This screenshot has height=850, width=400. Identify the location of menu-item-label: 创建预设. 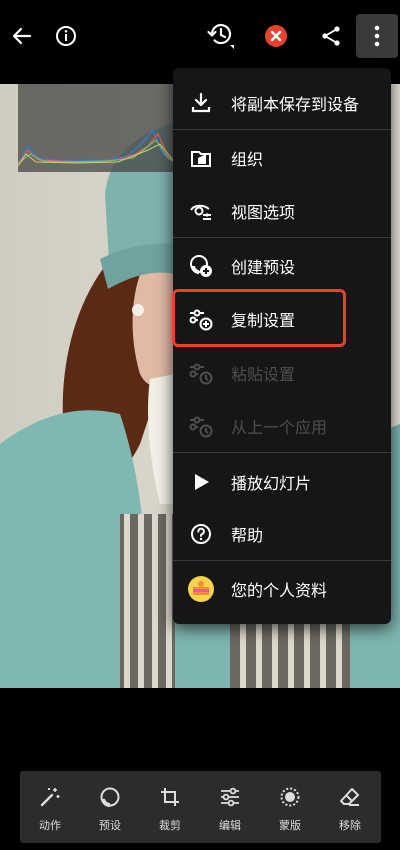
(263, 267).